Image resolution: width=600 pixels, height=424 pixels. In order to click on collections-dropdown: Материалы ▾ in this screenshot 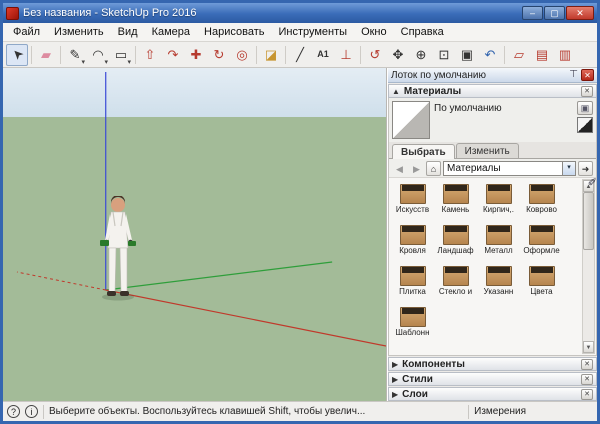, I will do `click(509, 168)`.